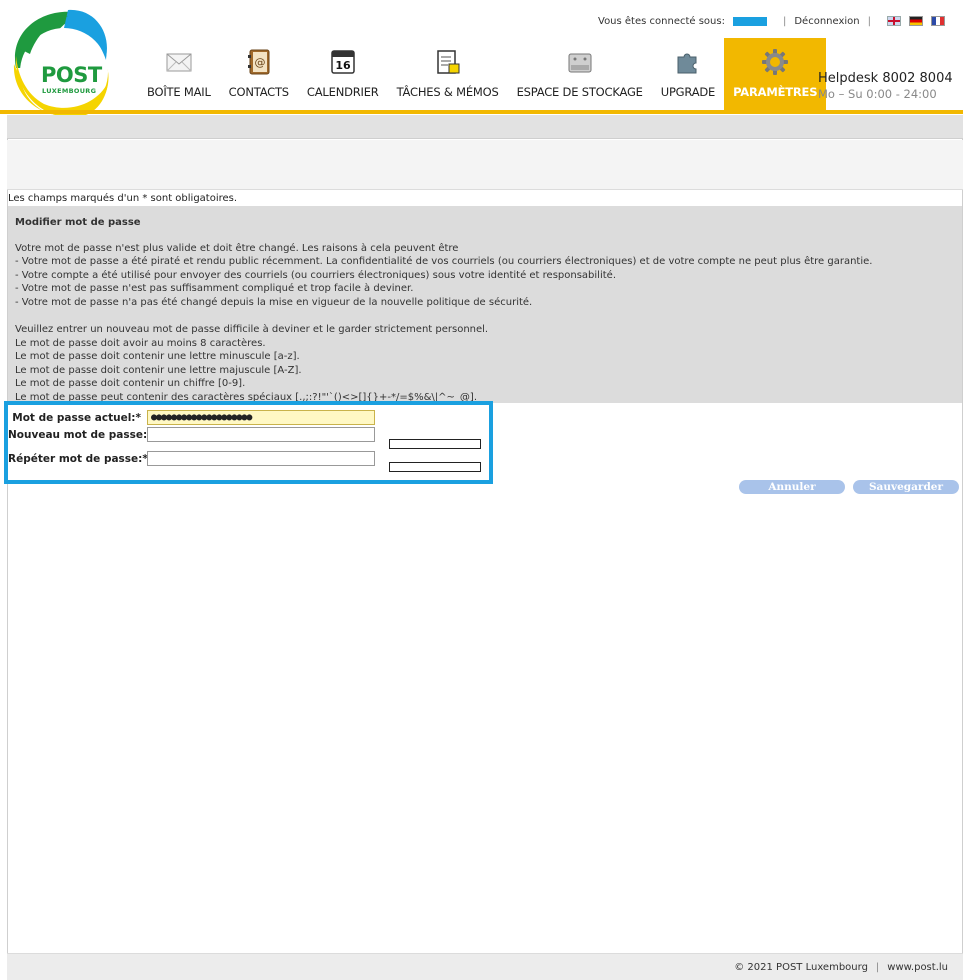 The width and height of the screenshot is (963, 980). Describe the element at coordinates (661, 21) in the screenshot. I see `connected-label: Vous êtes connecté sous:` at that location.